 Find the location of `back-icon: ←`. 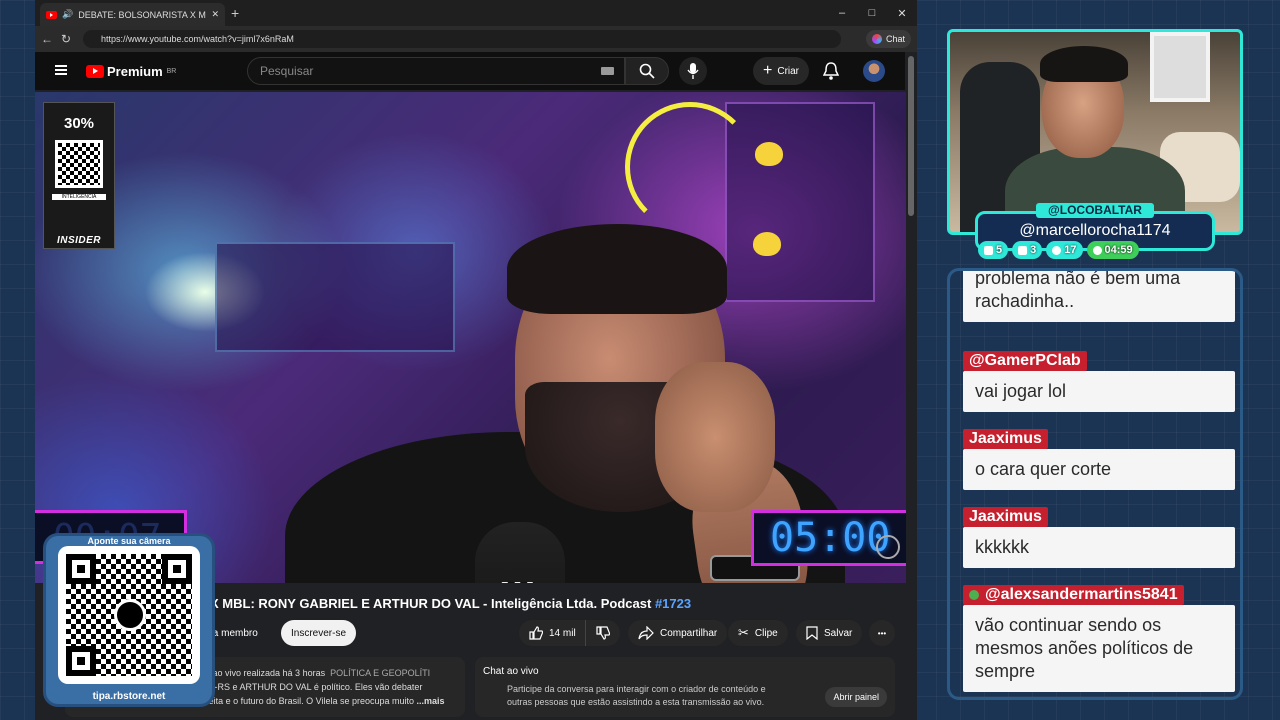

back-icon: ← is located at coordinates (47, 39).